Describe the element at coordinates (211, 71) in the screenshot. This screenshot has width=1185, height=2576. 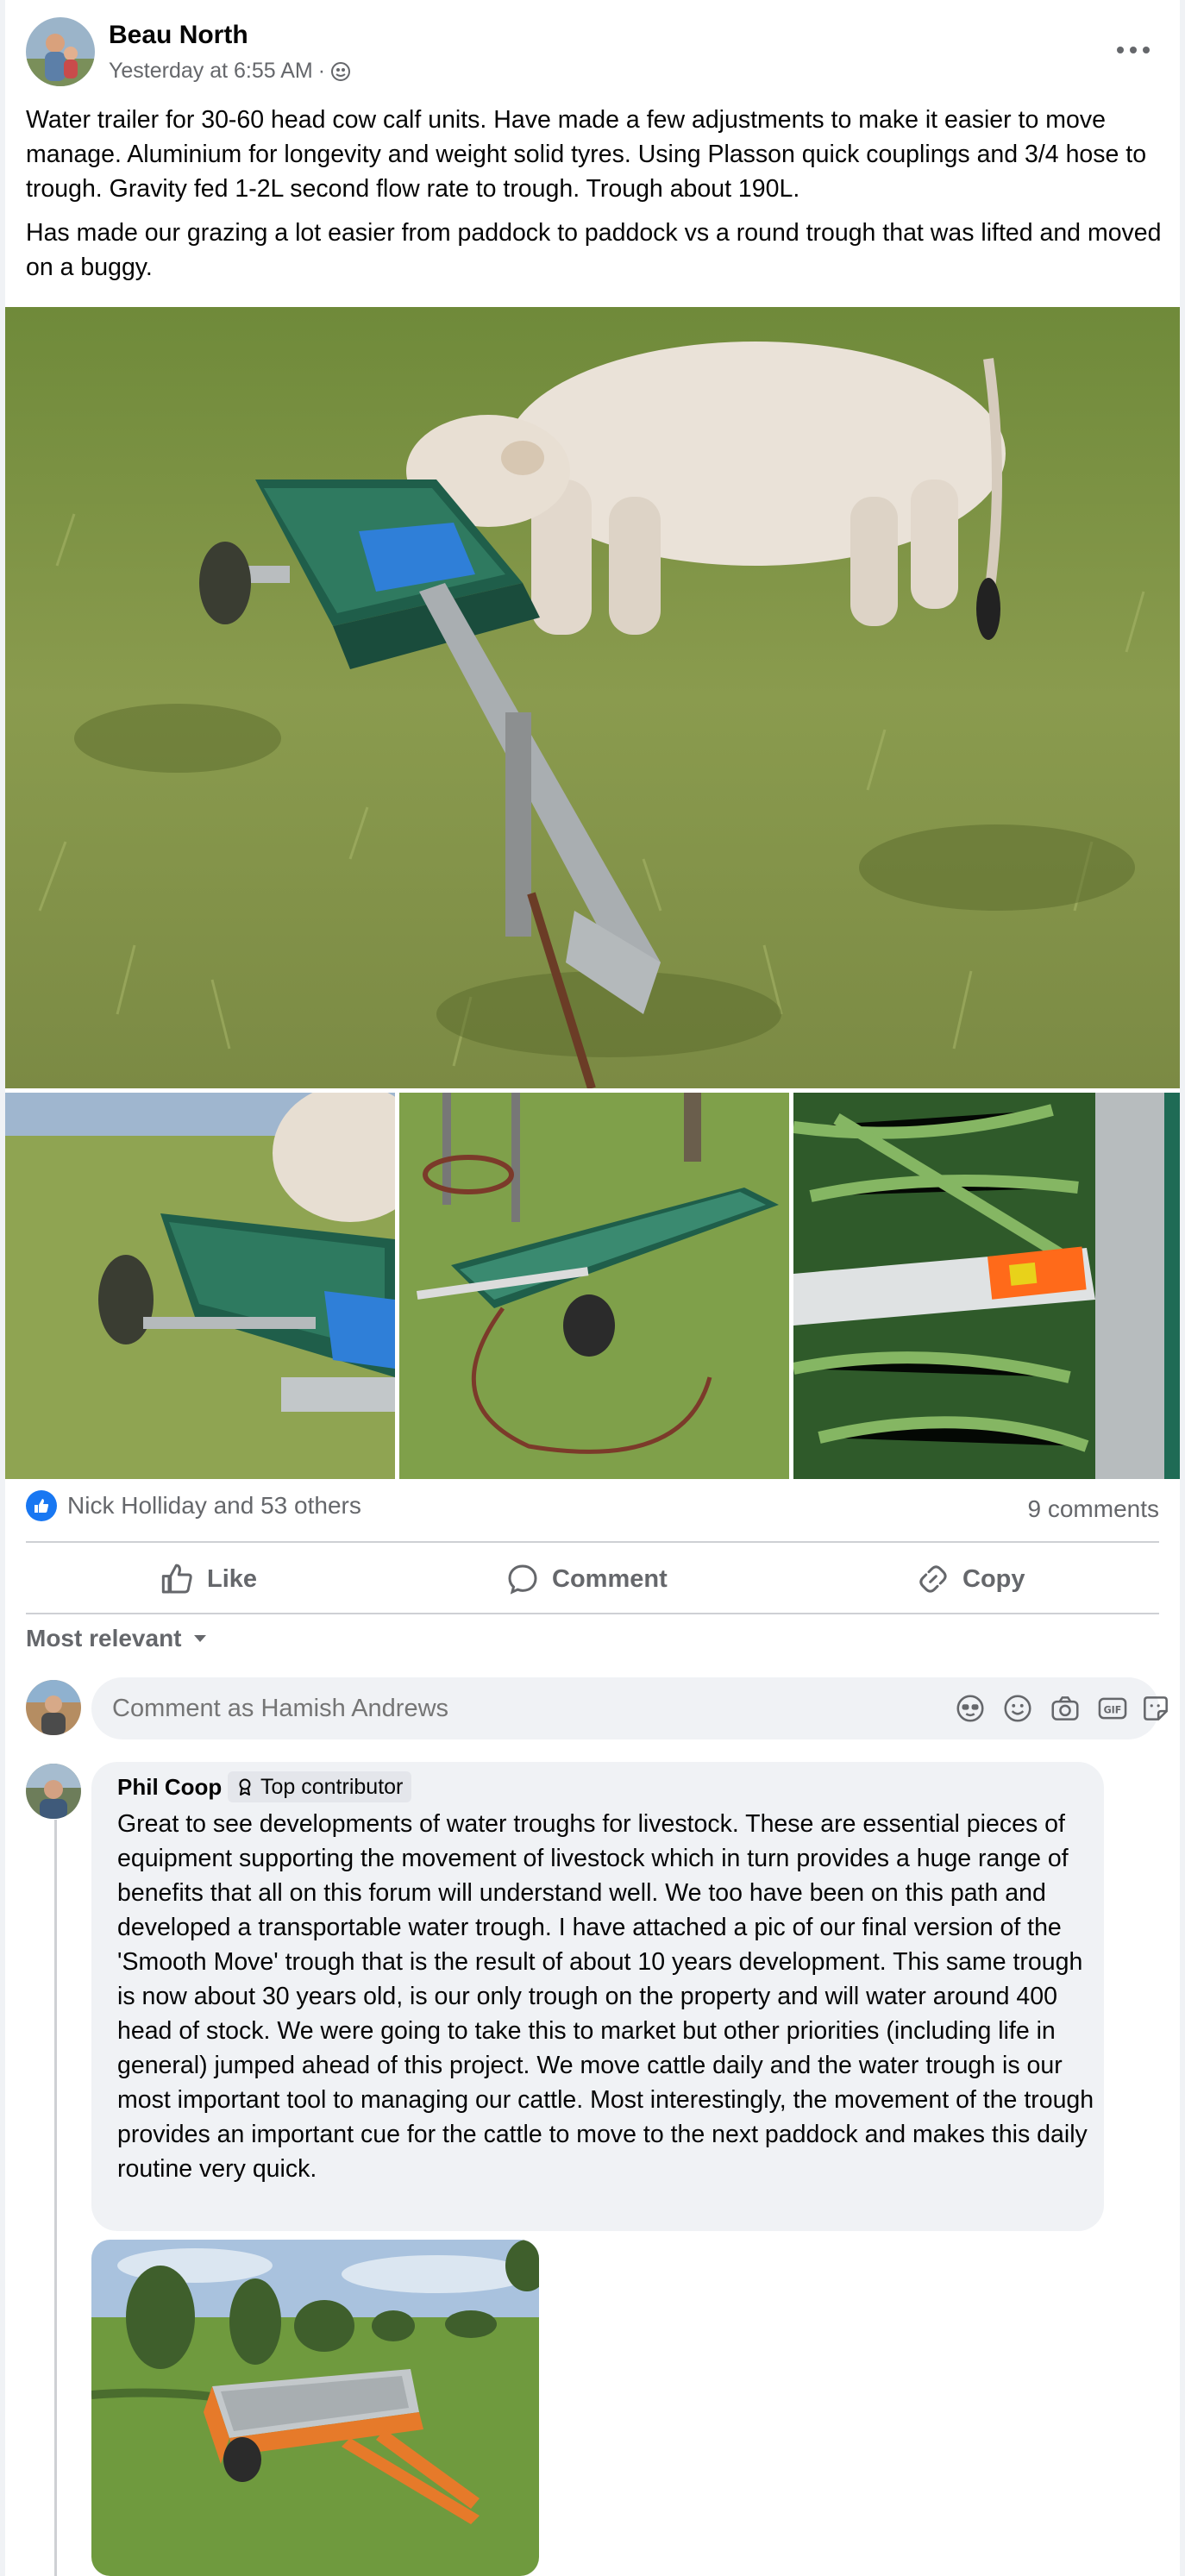
I see `post-timestamp: Yesterday at 6:55 AM` at that location.